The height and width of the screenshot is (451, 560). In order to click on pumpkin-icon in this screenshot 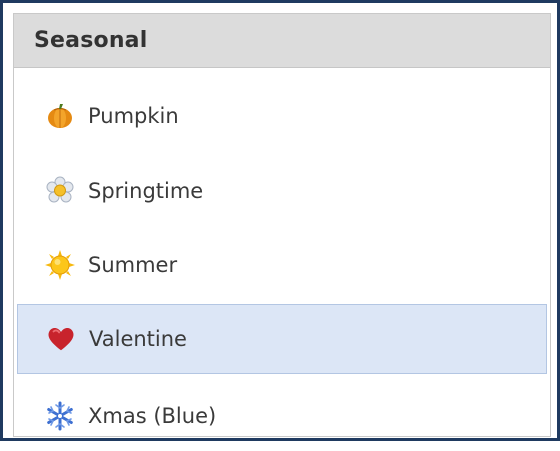, I will do `click(60, 116)`.